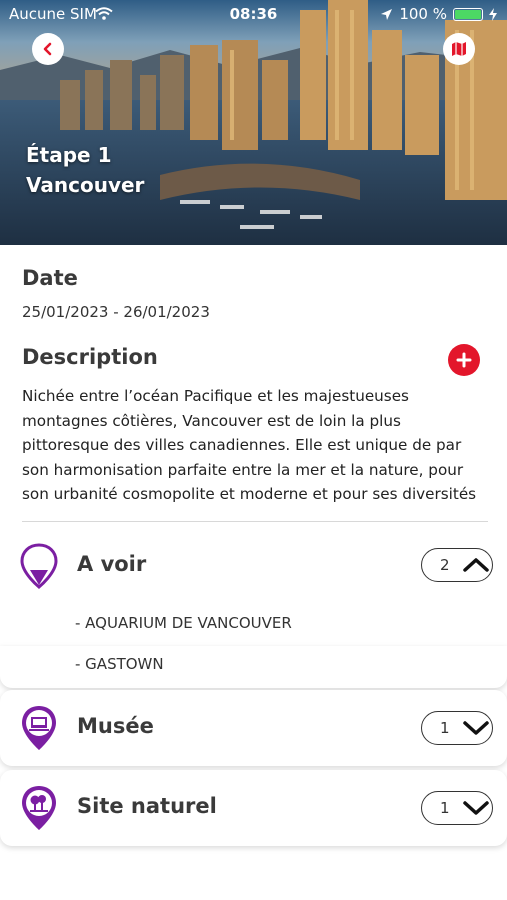 The height and width of the screenshot is (900, 507). What do you see at coordinates (457, 565) in the screenshot?
I see `category-count-toggle: 2` at bounding box center [457, 565].